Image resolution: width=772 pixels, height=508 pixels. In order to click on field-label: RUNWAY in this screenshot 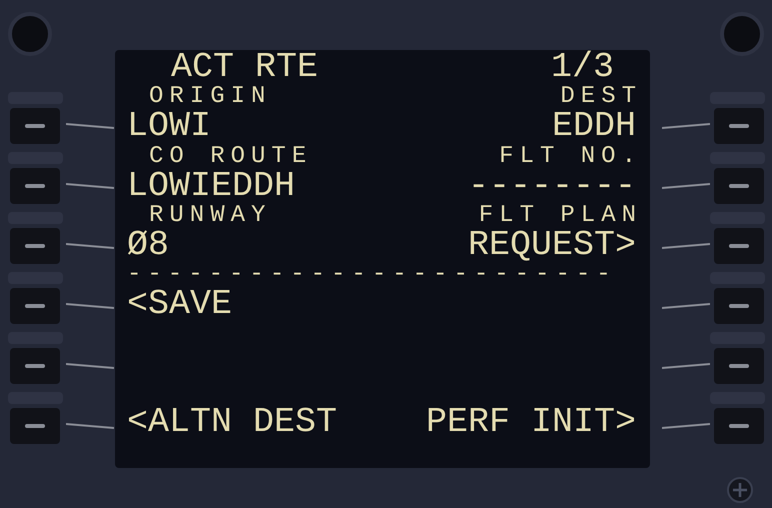, I will do `click(210, 216)`.